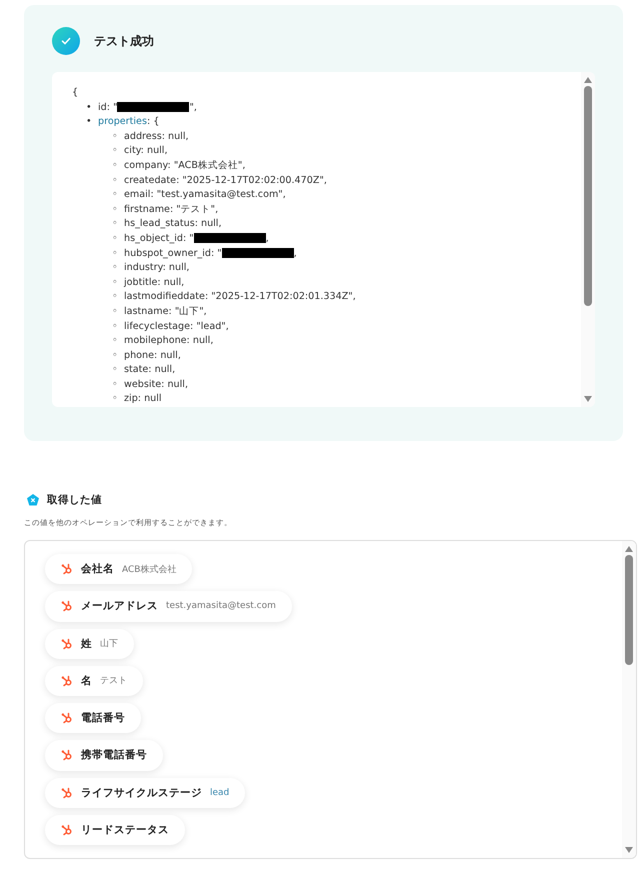 This screenshot has width=642, height=887. What do you see at coordinates (240, 296) in the screenshot?
I see `json-line: lastmodifieddate: "2025-12-17T02:02:01.334Z",` at bounding box center [240, 296].